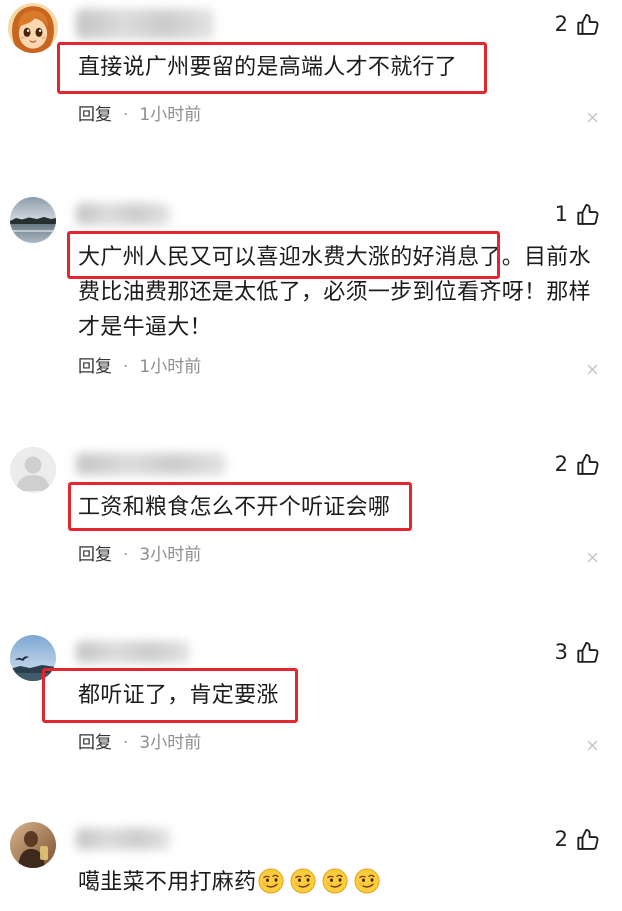  I want to click on comment-text: 费比油费那还是太低了，必须一步到位看齐呀！那样, so click(334, 292).